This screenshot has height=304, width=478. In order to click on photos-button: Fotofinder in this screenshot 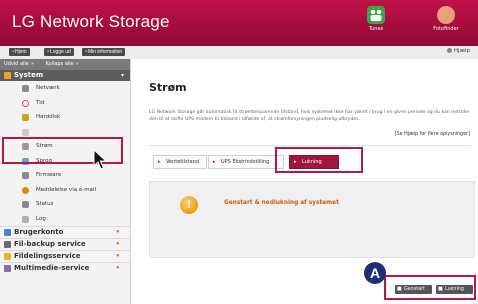, I will do `click(446, 19)`.